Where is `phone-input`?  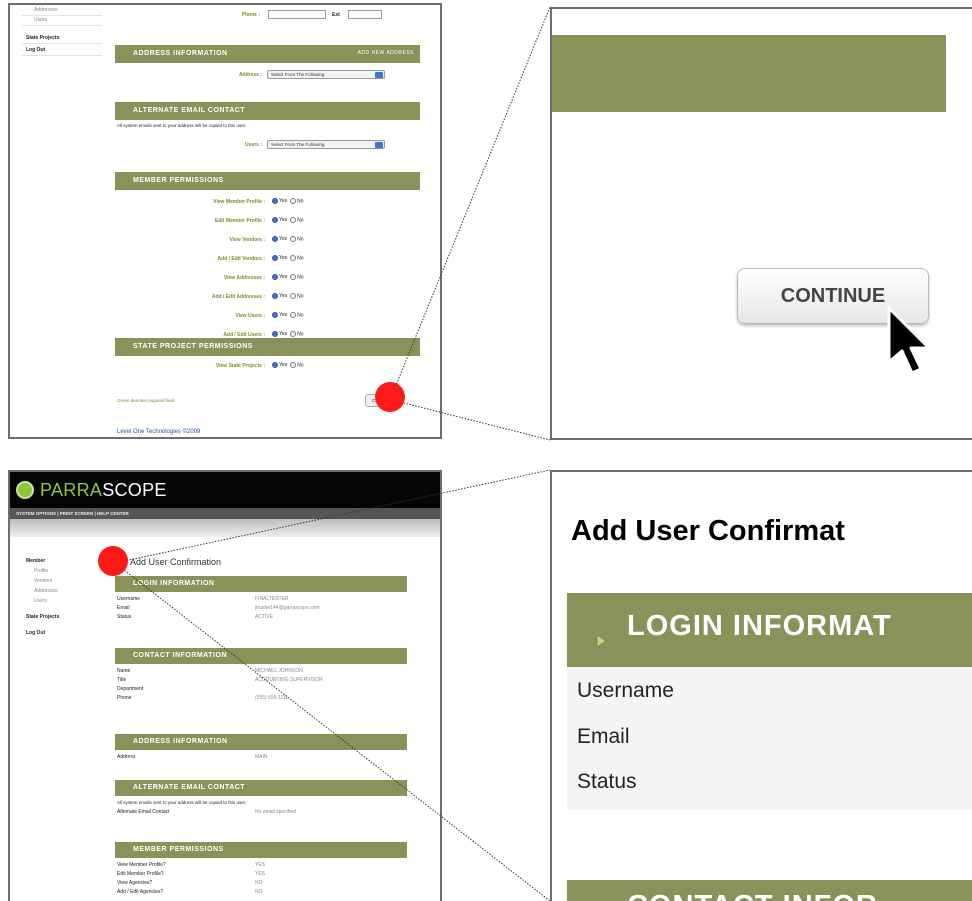 phone-input is located at coordinates (297, 14).